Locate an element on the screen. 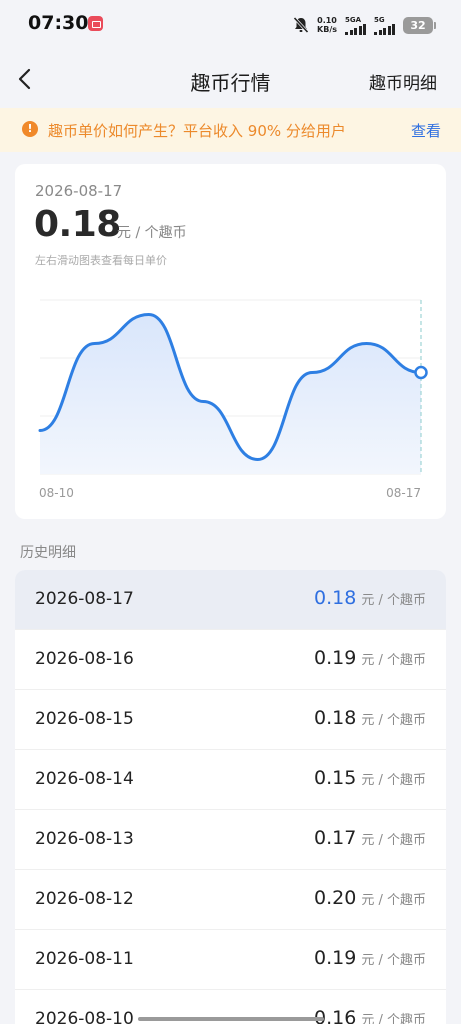  history-row-date: 2026-08-15 is located at coordinates (84, 719).